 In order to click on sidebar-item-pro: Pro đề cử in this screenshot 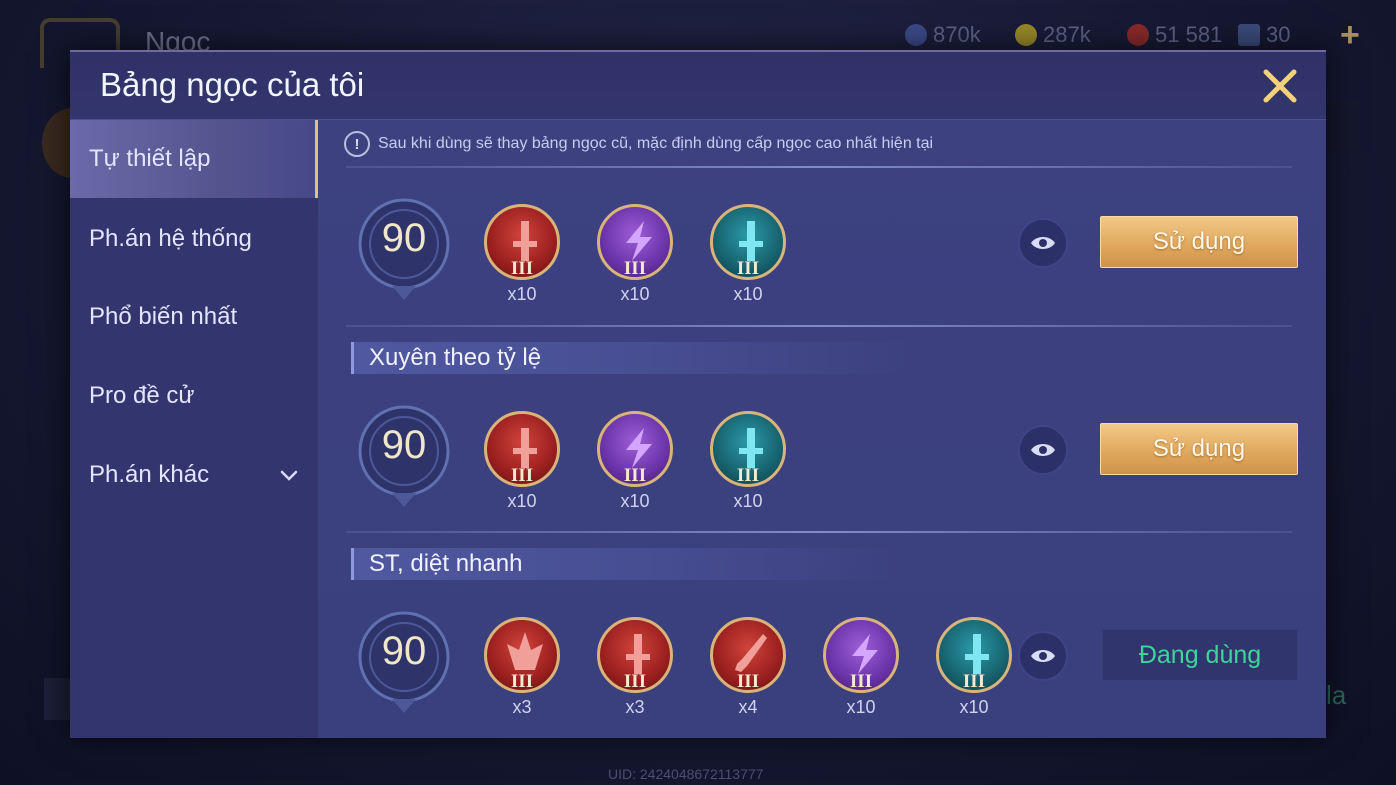, I will do `click(194, 396)`.